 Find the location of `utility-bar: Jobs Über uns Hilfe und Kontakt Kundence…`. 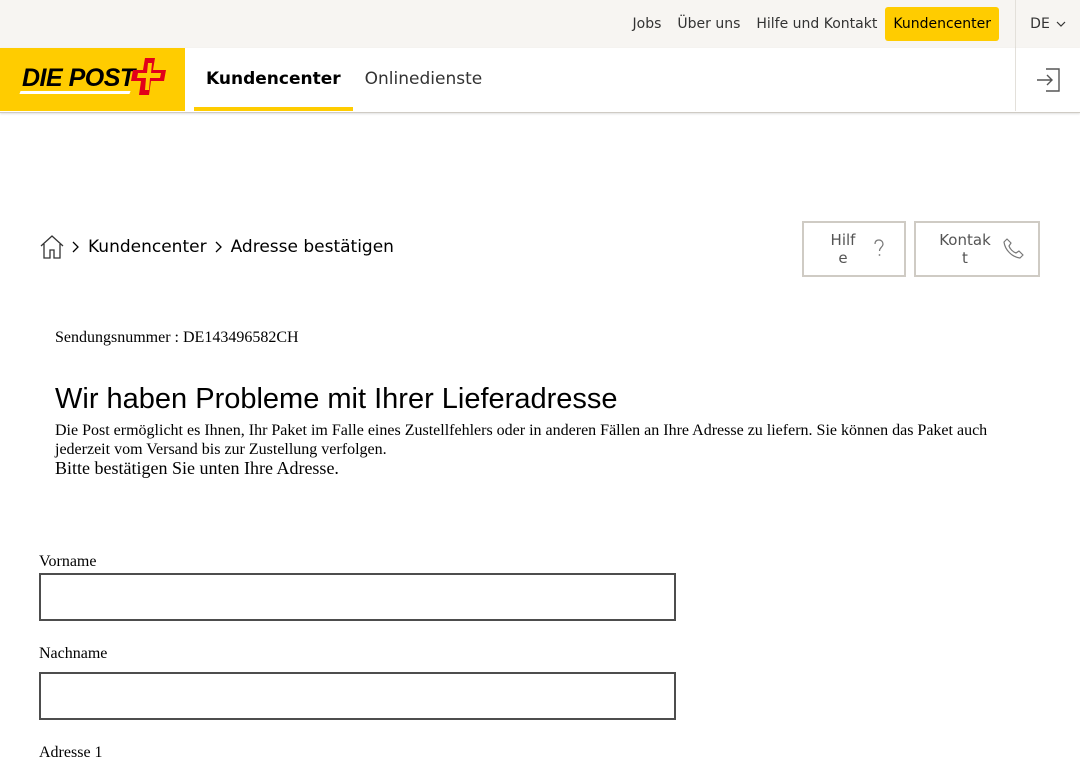

utility-bar: Jobs Über uns Hilfe und Kontakt Kundence… is located at coordinates (540, 24).